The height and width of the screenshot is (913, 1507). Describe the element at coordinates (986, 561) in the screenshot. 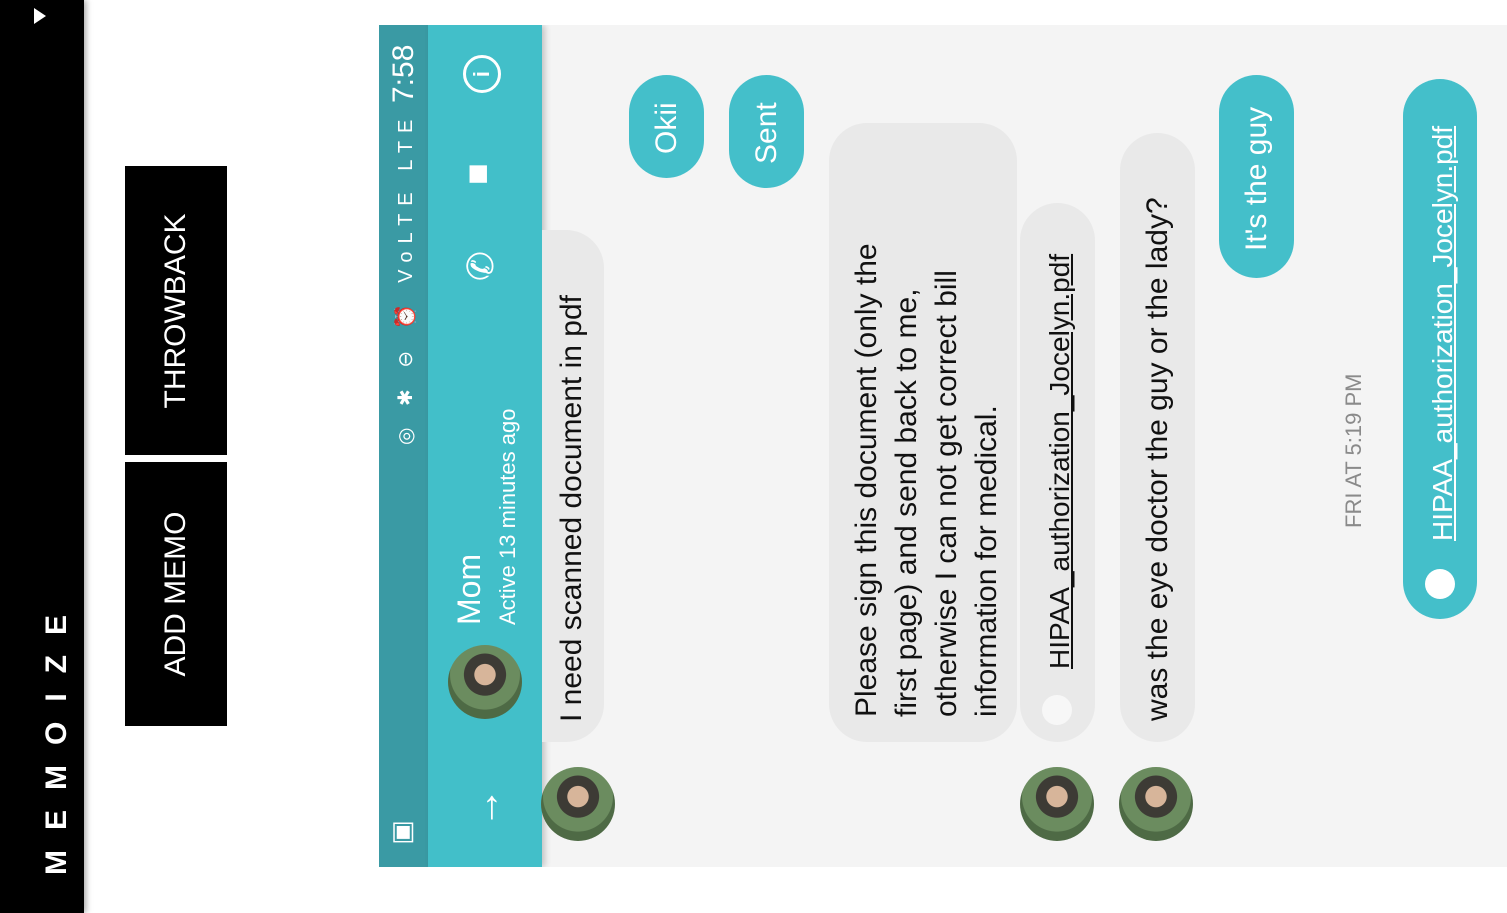

I see `message-line: information for medical.` at that location.